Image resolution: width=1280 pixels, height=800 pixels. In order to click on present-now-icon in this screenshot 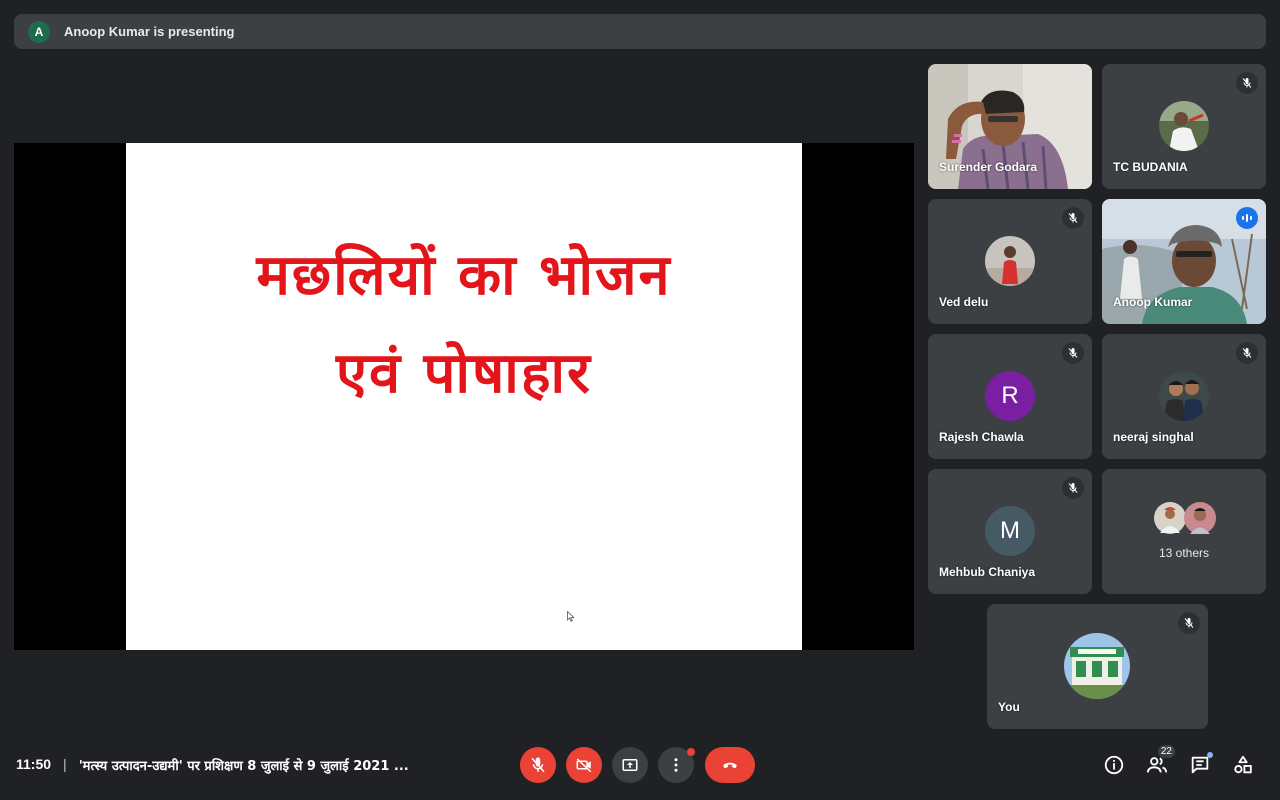, I will do `click(630, 765)`.